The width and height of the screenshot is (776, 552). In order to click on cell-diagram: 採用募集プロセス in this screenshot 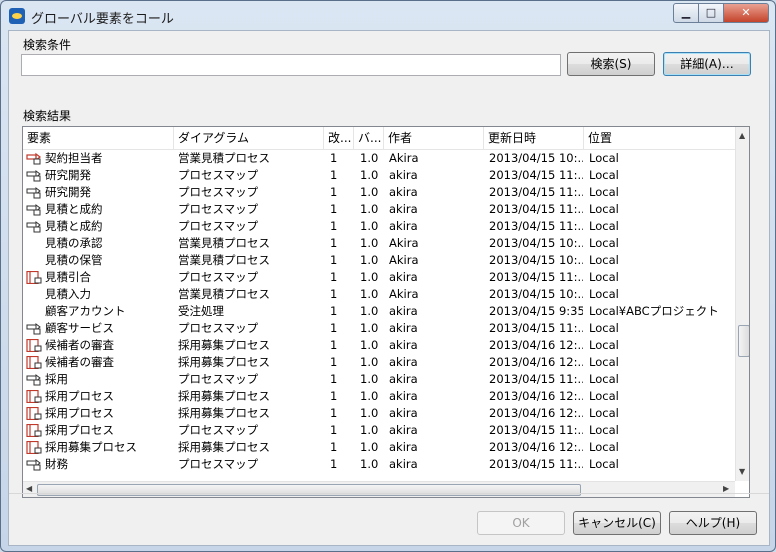, I will do `click(224, 447)`.